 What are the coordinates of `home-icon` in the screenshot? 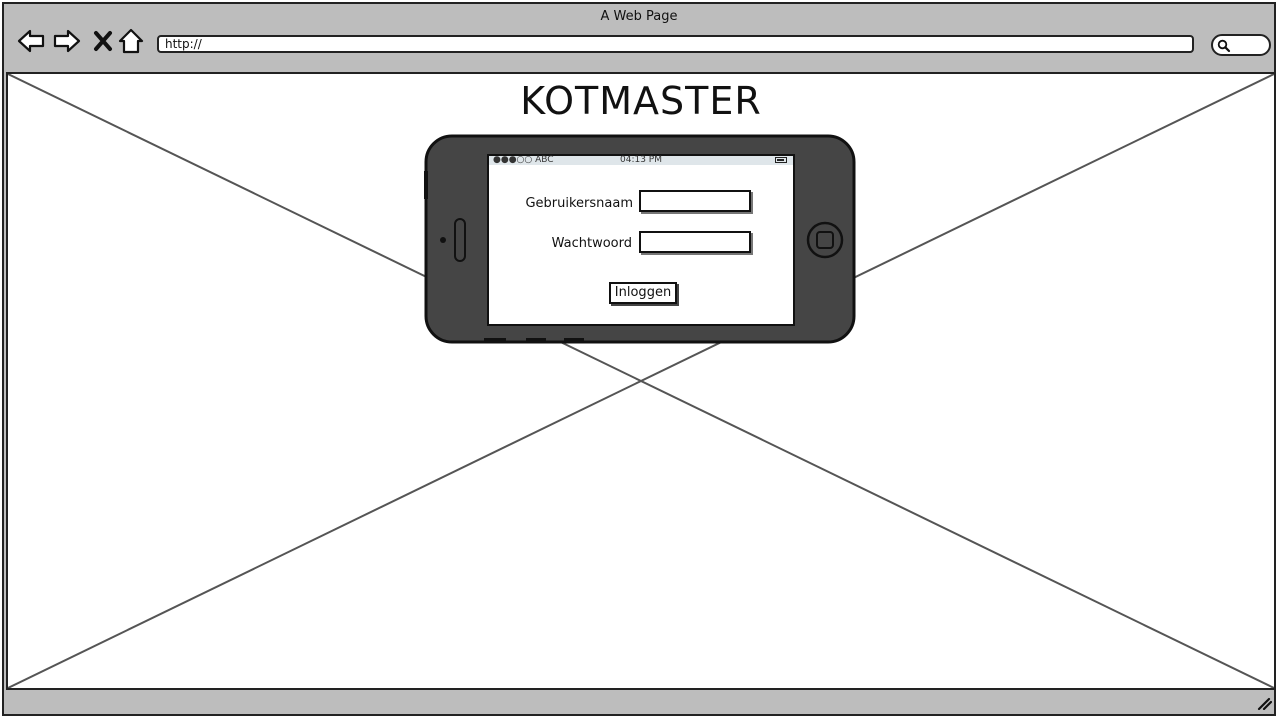 It's located at (131, 41).